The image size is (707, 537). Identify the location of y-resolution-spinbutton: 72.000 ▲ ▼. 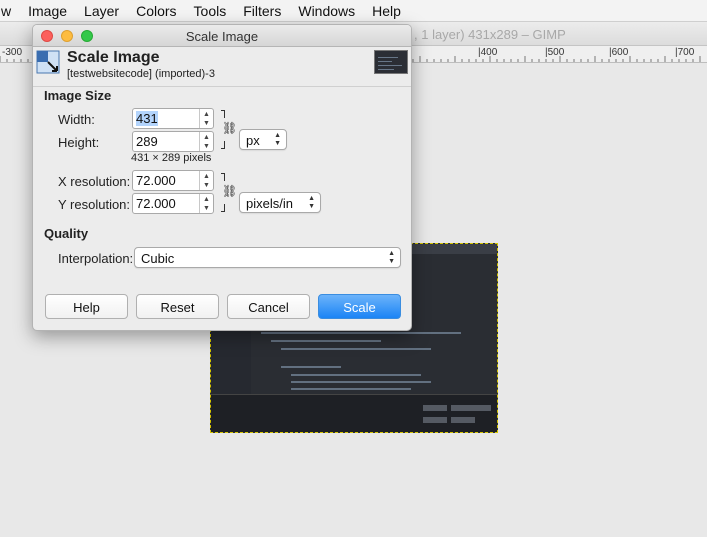
(173, 203).